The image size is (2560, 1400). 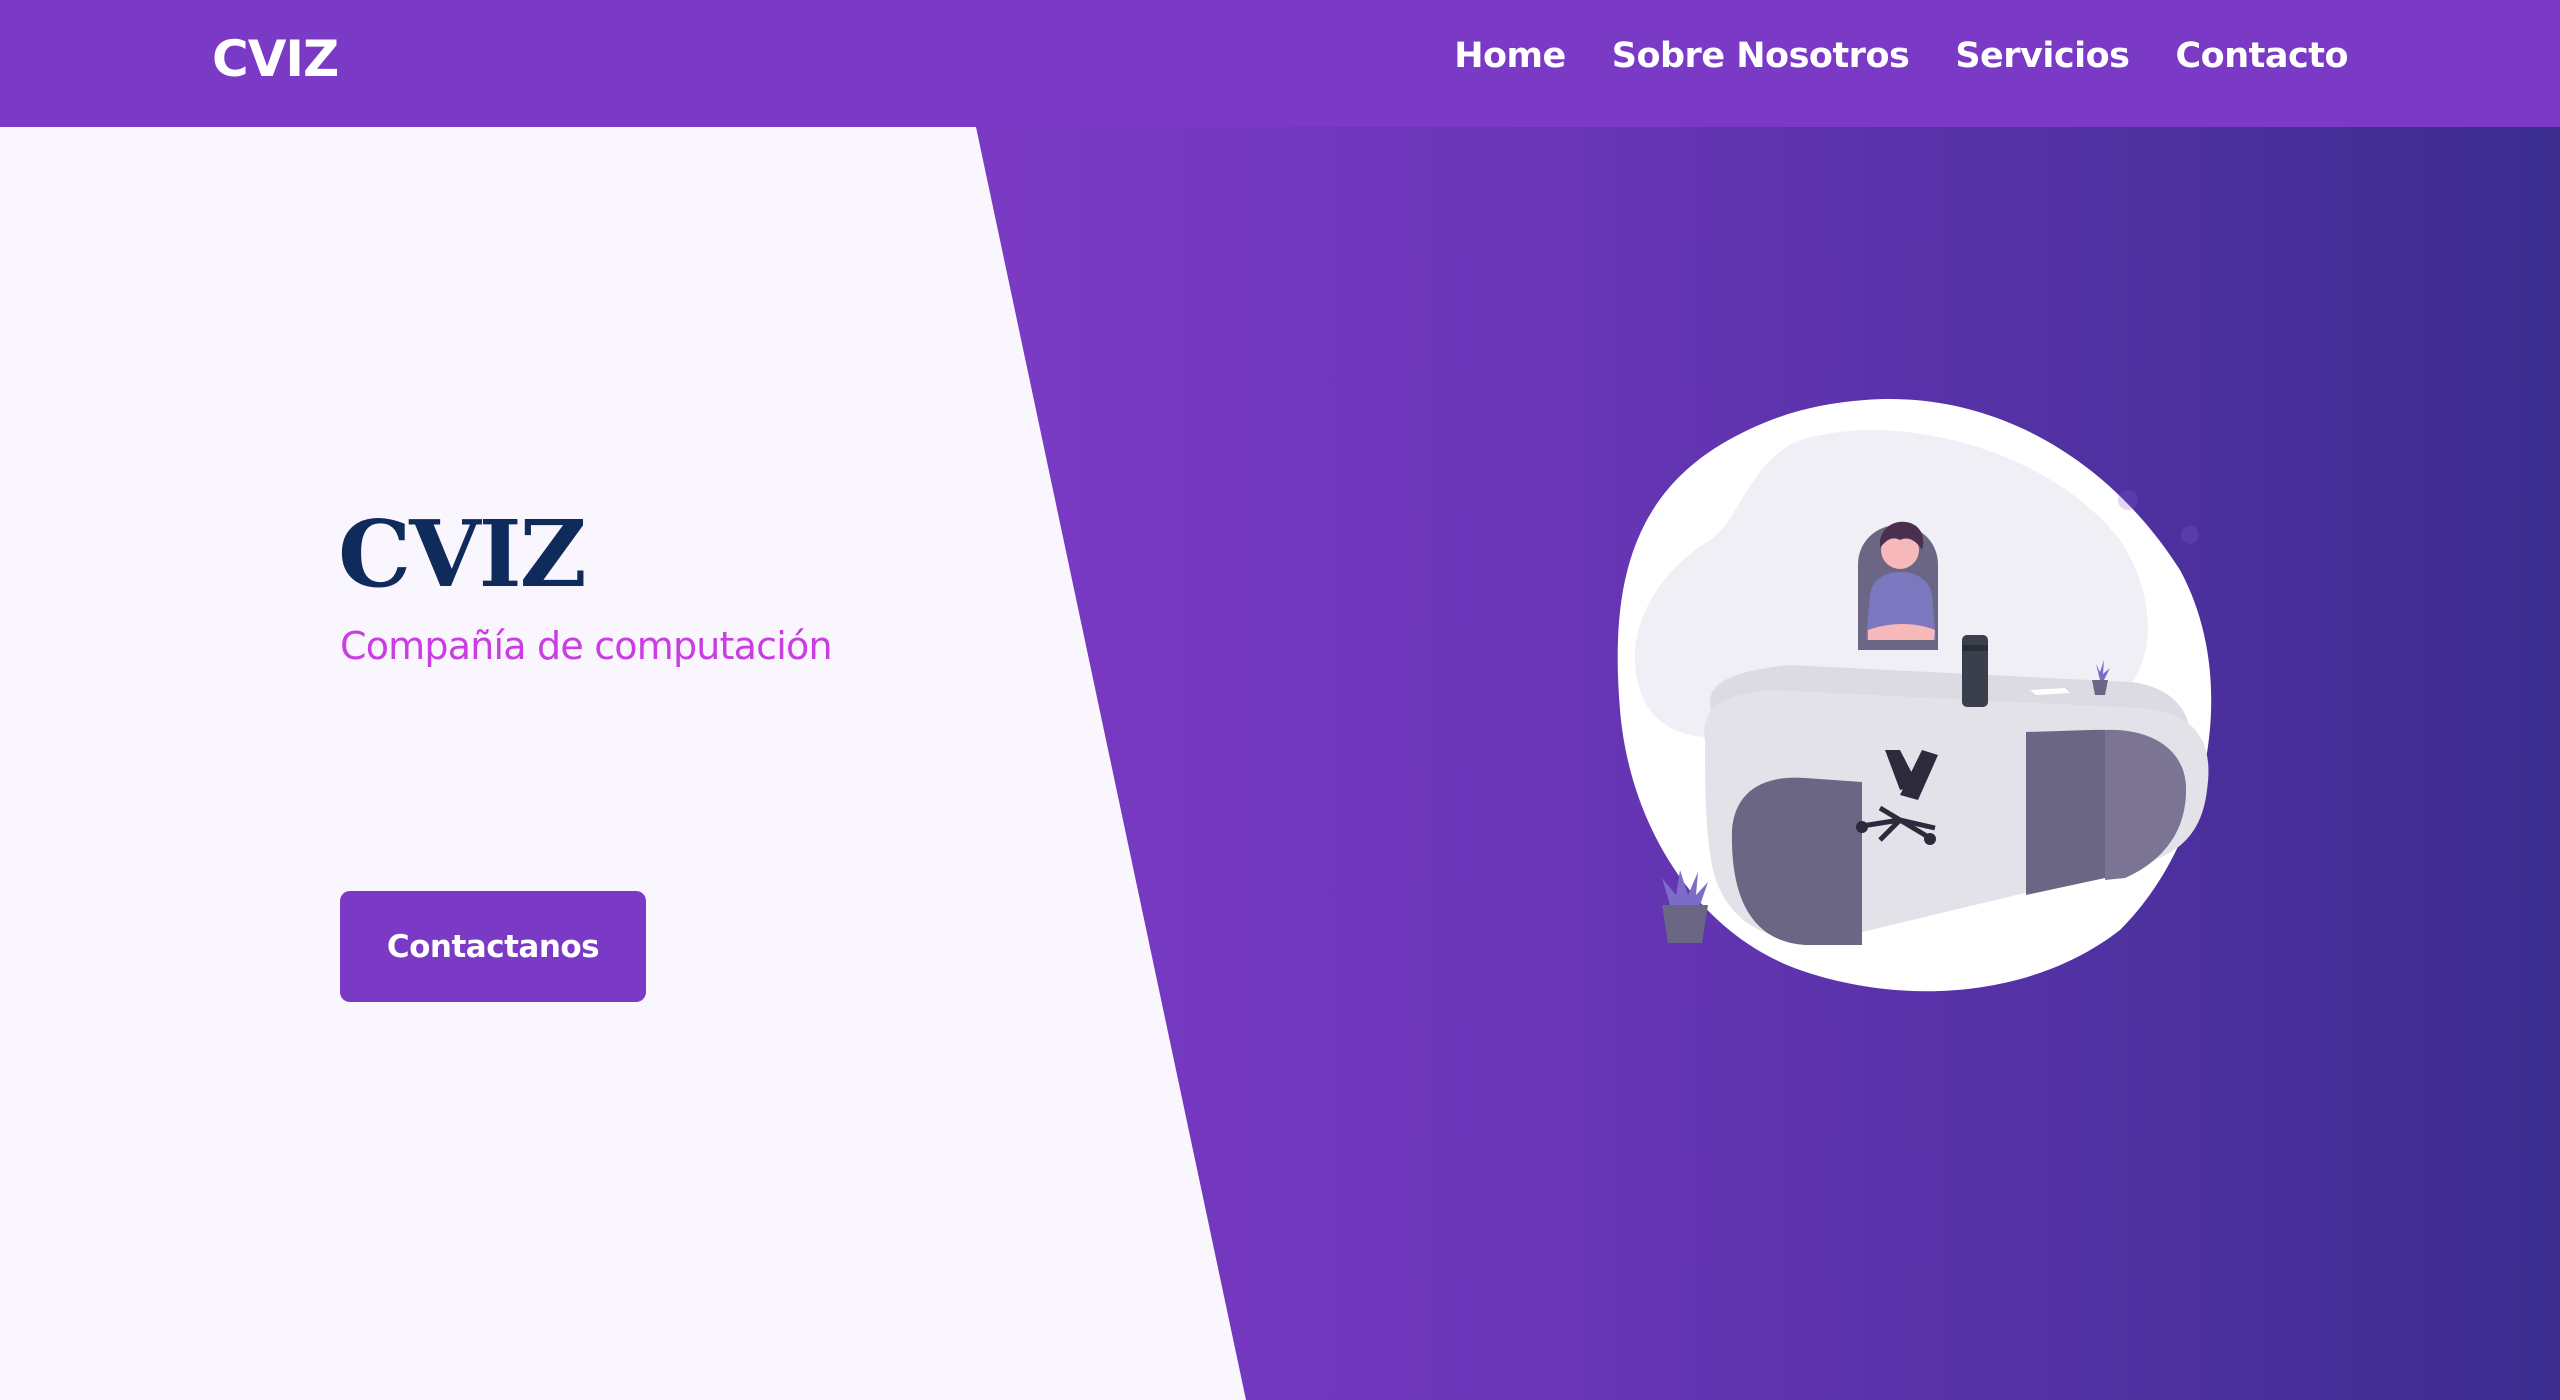 What do you see at coordinates (275, 59) in the screenshot?
I see `logo: CVIZ` at bounding box center [275, 59].